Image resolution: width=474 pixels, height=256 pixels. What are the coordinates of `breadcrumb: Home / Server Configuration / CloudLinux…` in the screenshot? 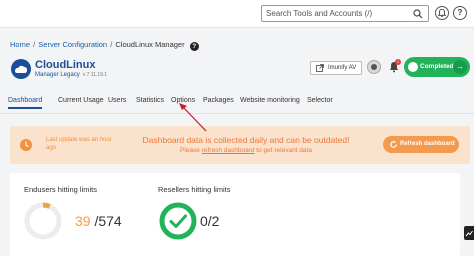 It's located at (104, 45).